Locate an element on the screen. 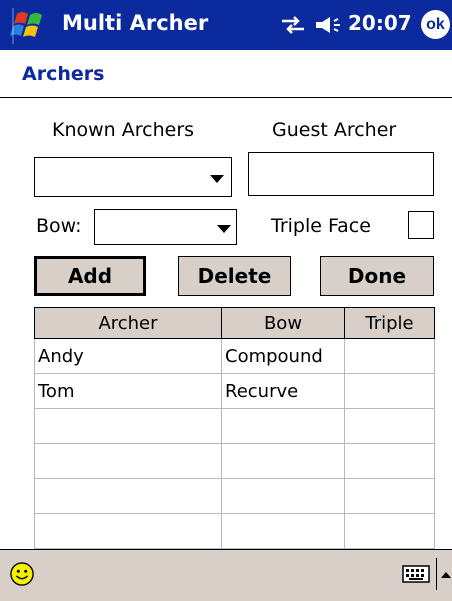  smiley-icon is located at coordinates (22, 574).